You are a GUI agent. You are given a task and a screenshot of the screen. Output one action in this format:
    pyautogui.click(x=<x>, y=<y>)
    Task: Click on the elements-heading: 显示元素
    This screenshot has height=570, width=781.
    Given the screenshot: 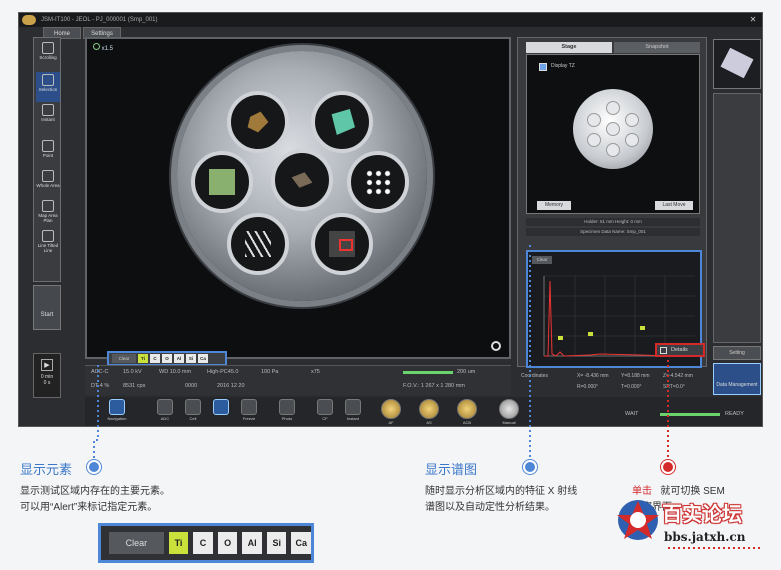 What is the action you would take?
    pyautogui.click(x=46, y=469)
    